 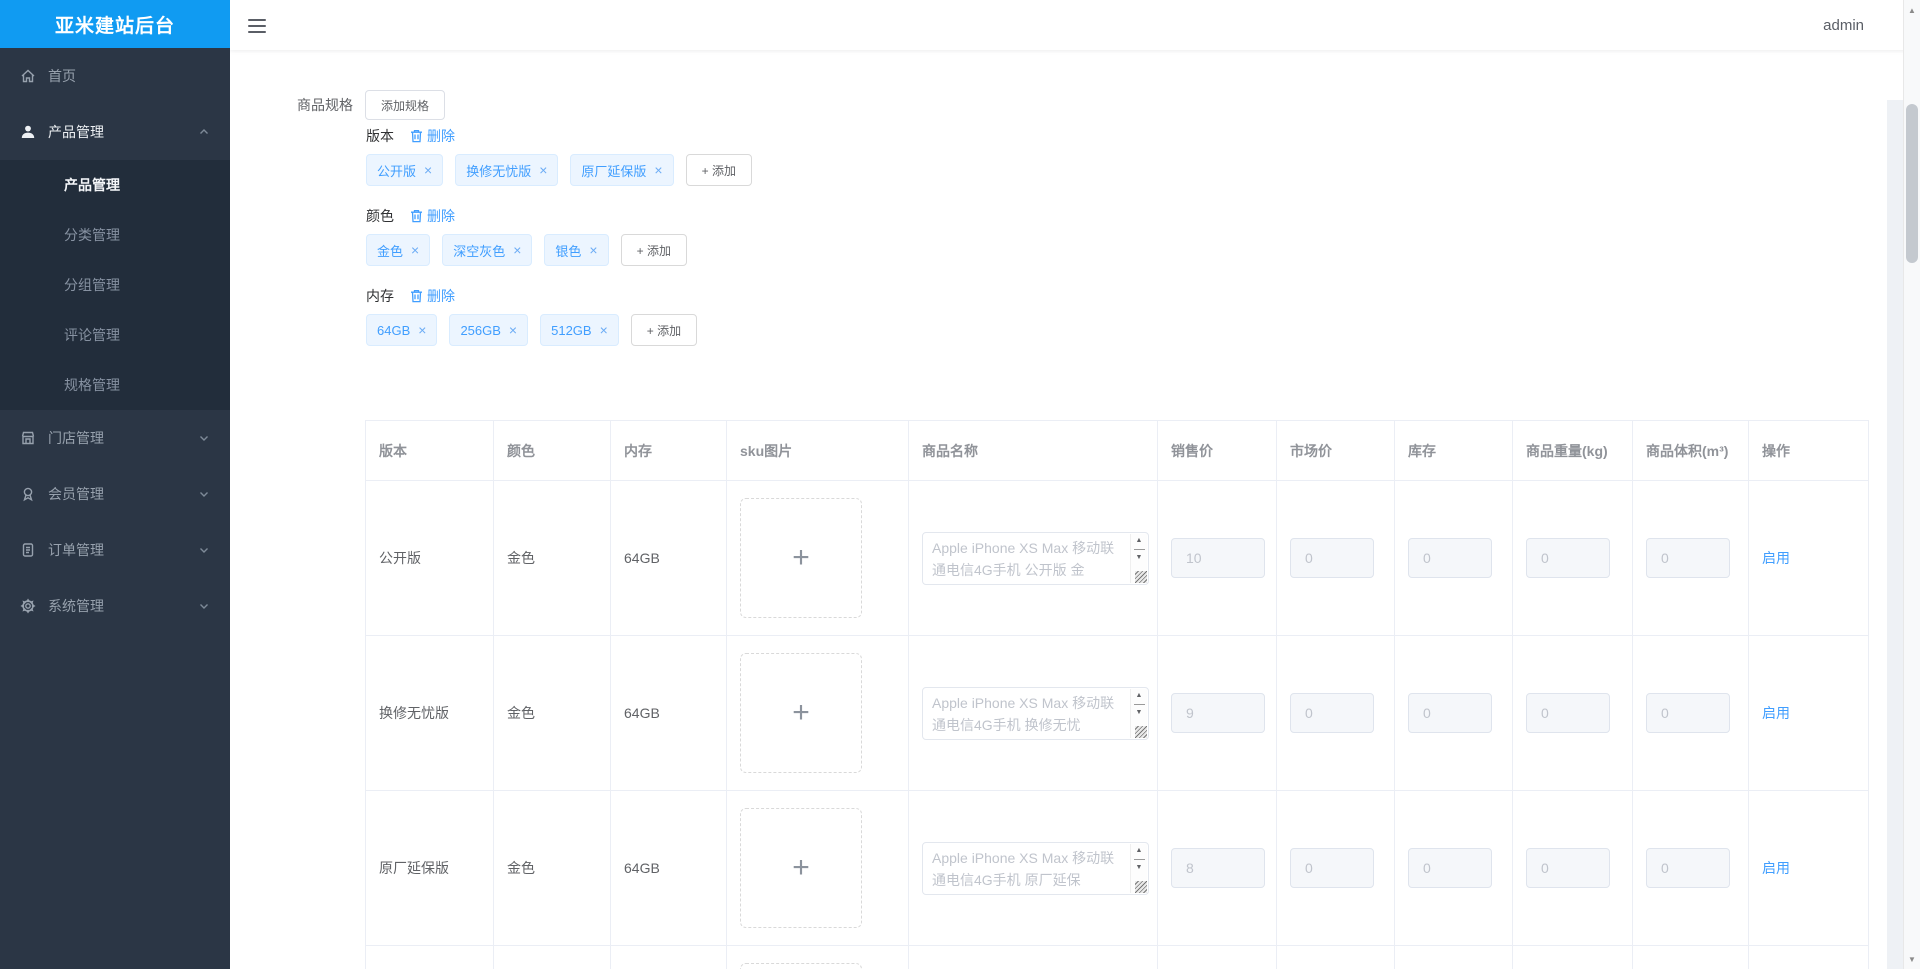 What do you see at coordinates (405, 105) in the screenshot?
I see `add-spec-button: 添加规格` at bounding box center [405, 105].